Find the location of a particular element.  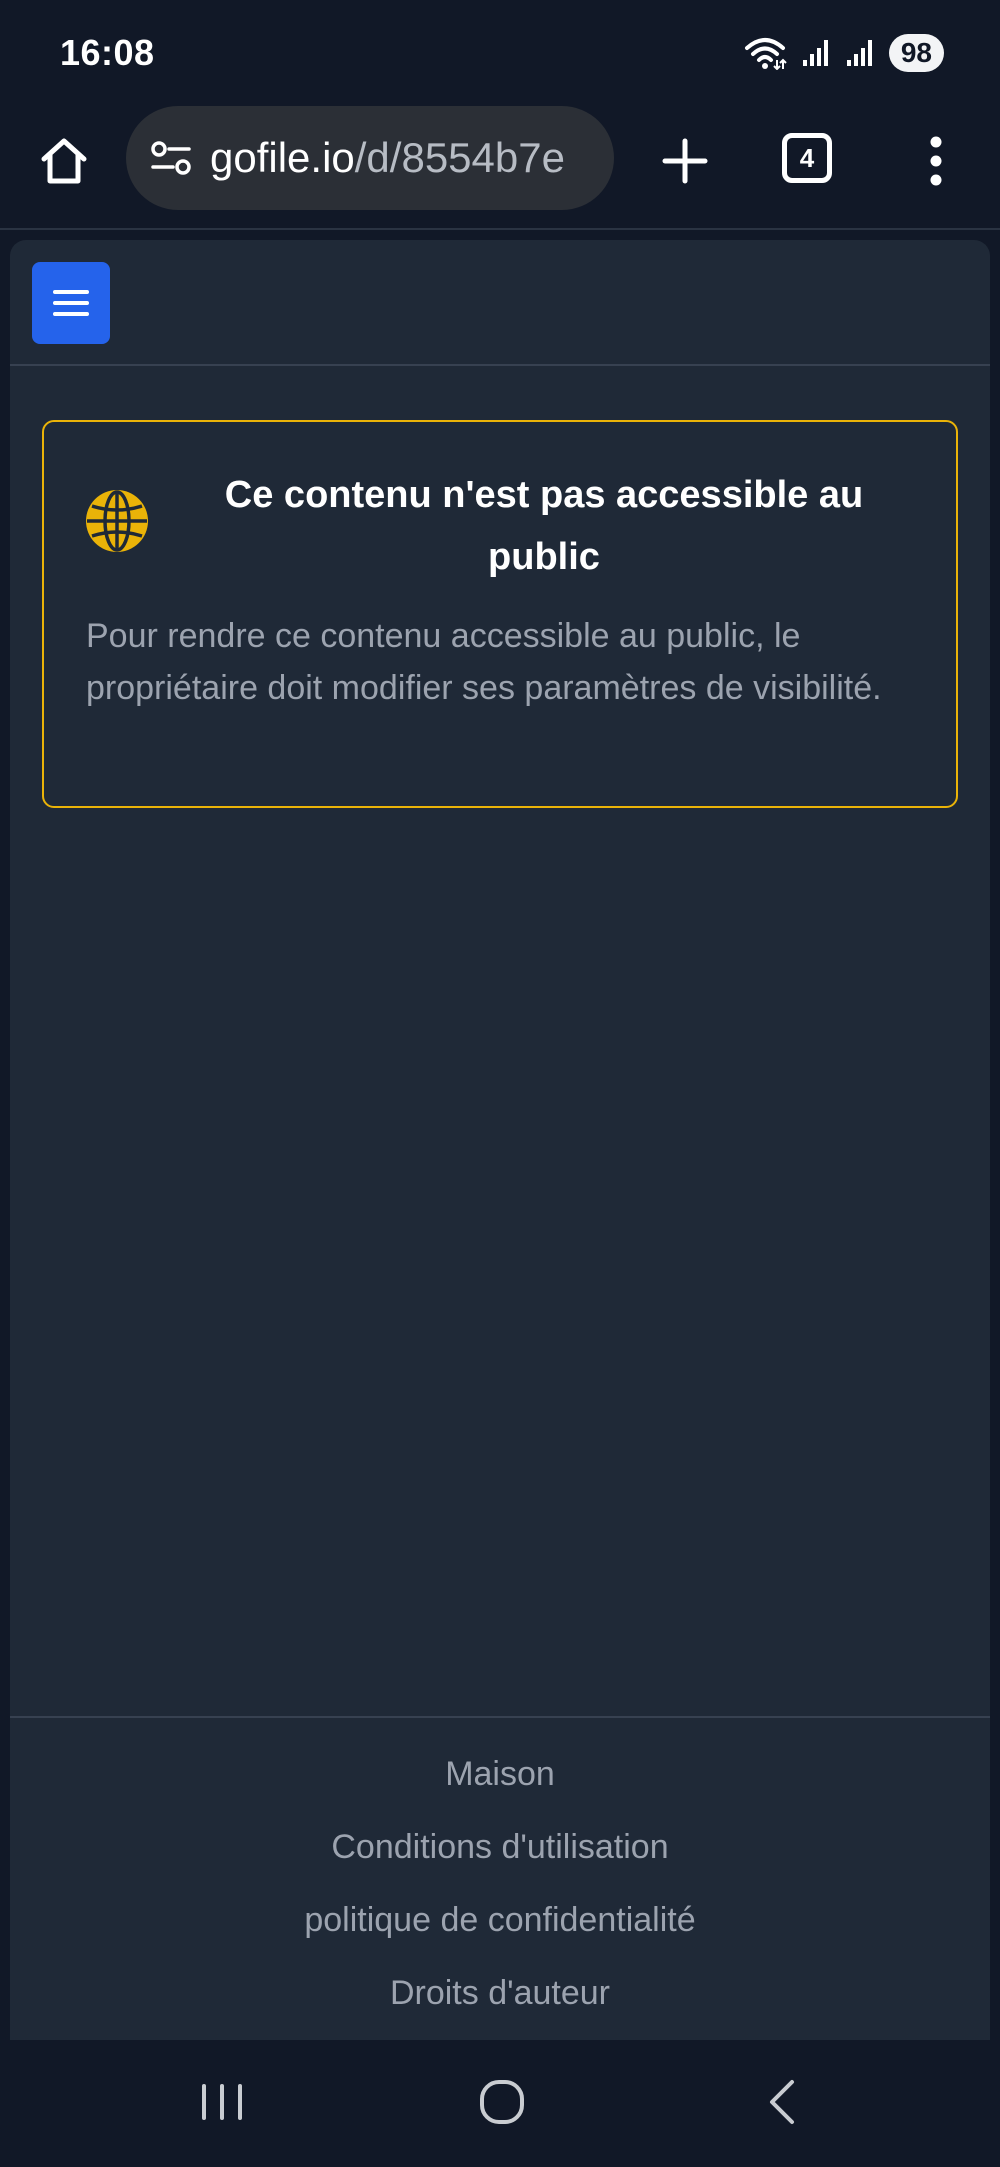

address-bar: gofile.io/d/8554b7e is located at coordinates (370, 158).